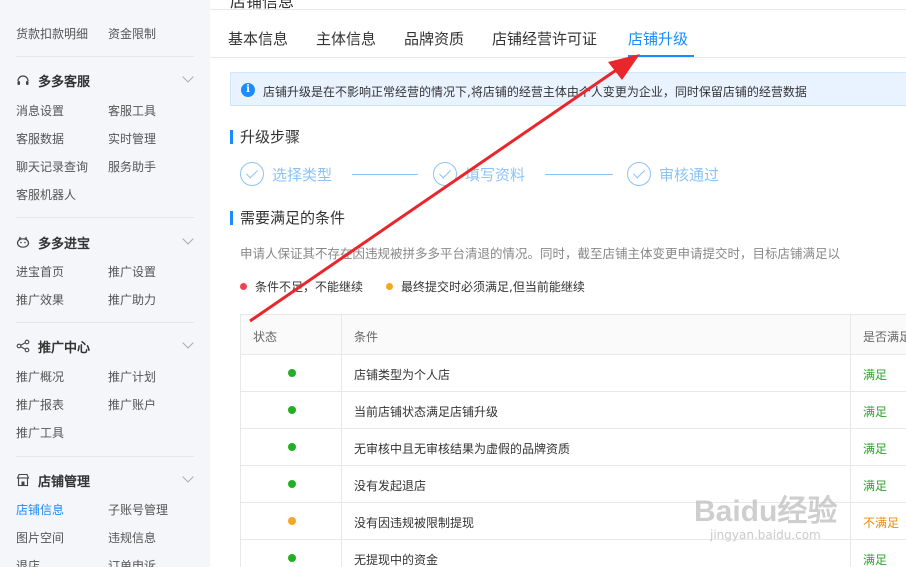 The image size is (906, 567). Describe the element at coordinates (132, 271) in the screenshot. I see `sidebar-item: 推广设置` at that location.